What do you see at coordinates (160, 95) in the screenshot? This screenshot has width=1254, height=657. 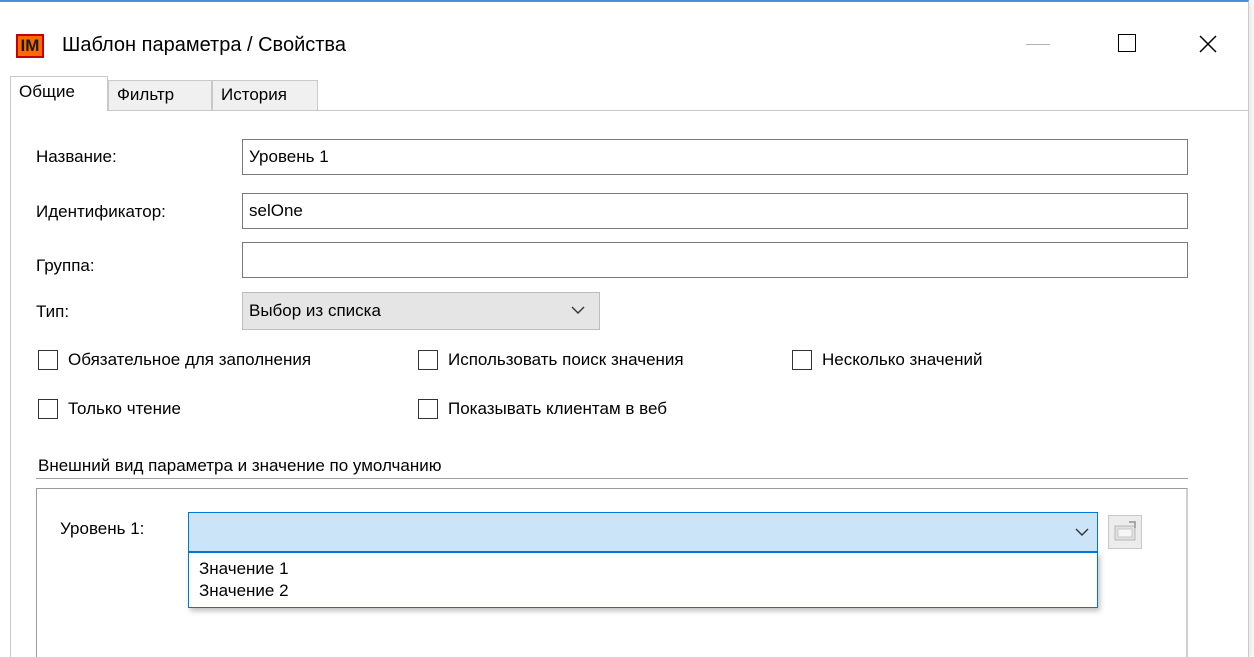 I see `tab-filter: Фильтр` at bounding box center [160, 95].